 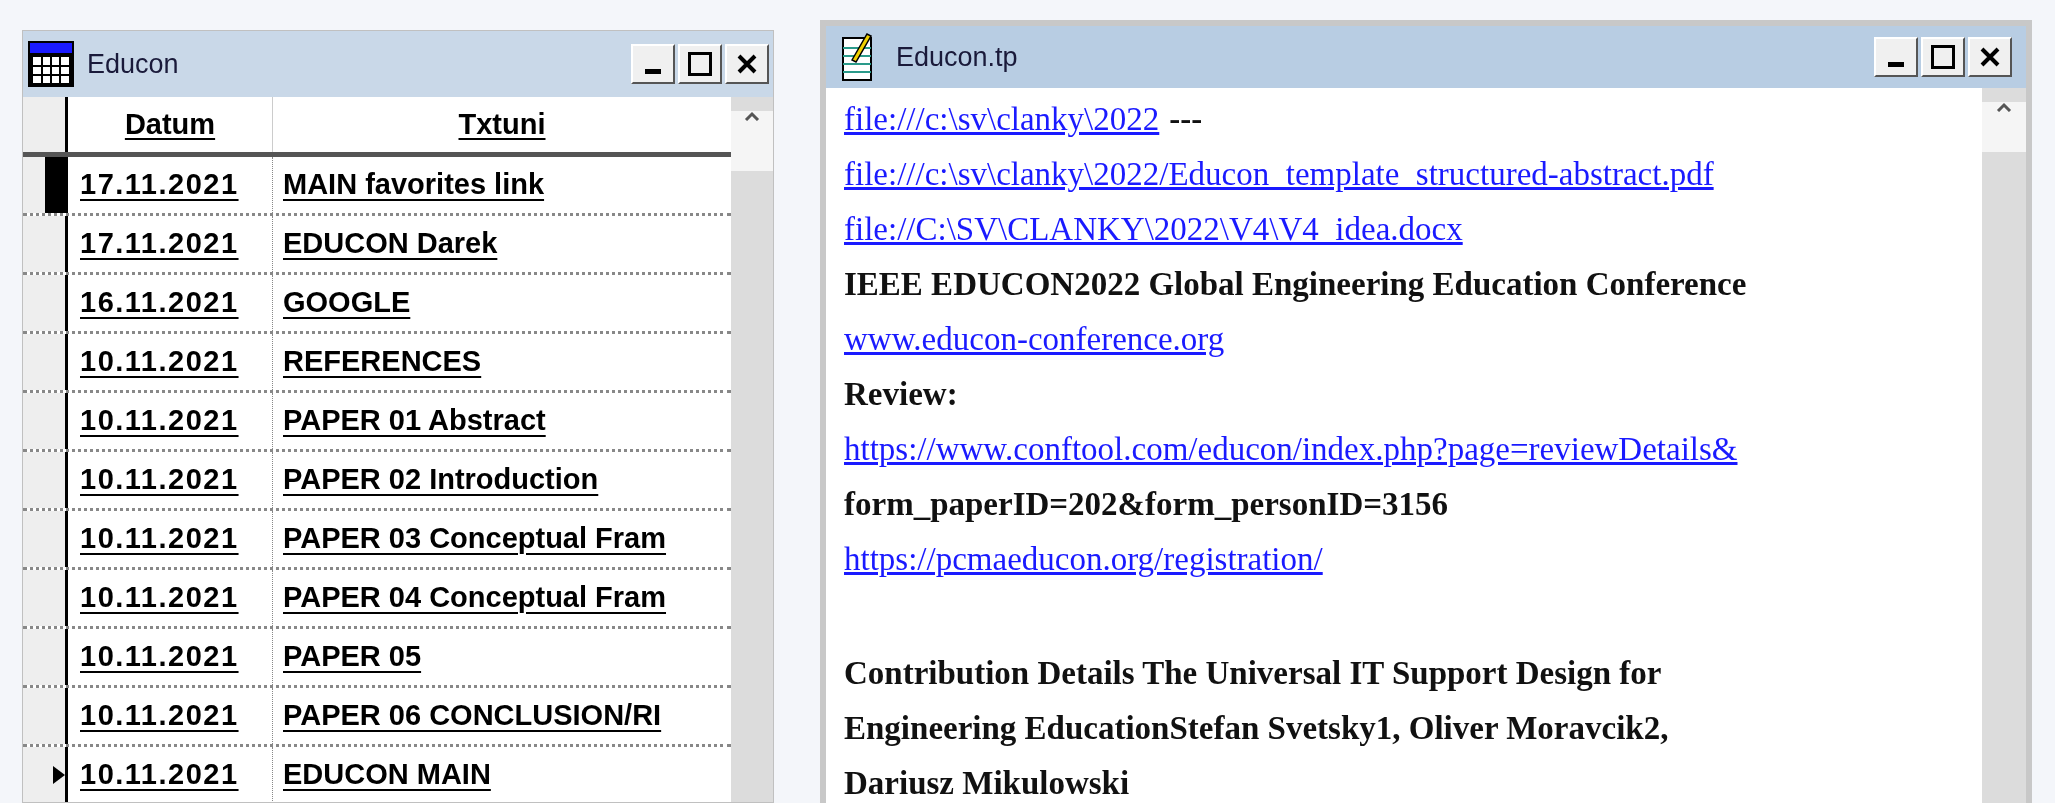 What do you see at coordinates (170, 124) in the screenshot?
I see `column-header: Datum` at bounding box center [170, 124].